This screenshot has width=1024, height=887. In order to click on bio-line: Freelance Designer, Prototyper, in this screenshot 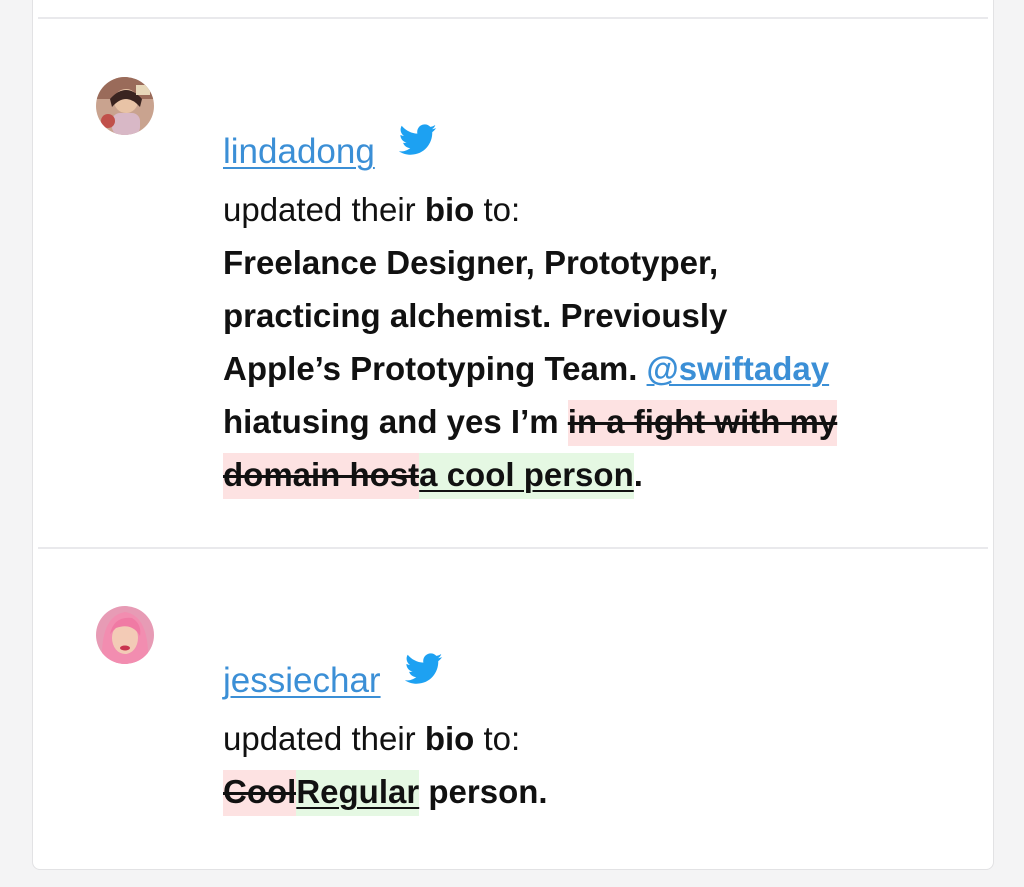, I will do `click(471, 262)`.